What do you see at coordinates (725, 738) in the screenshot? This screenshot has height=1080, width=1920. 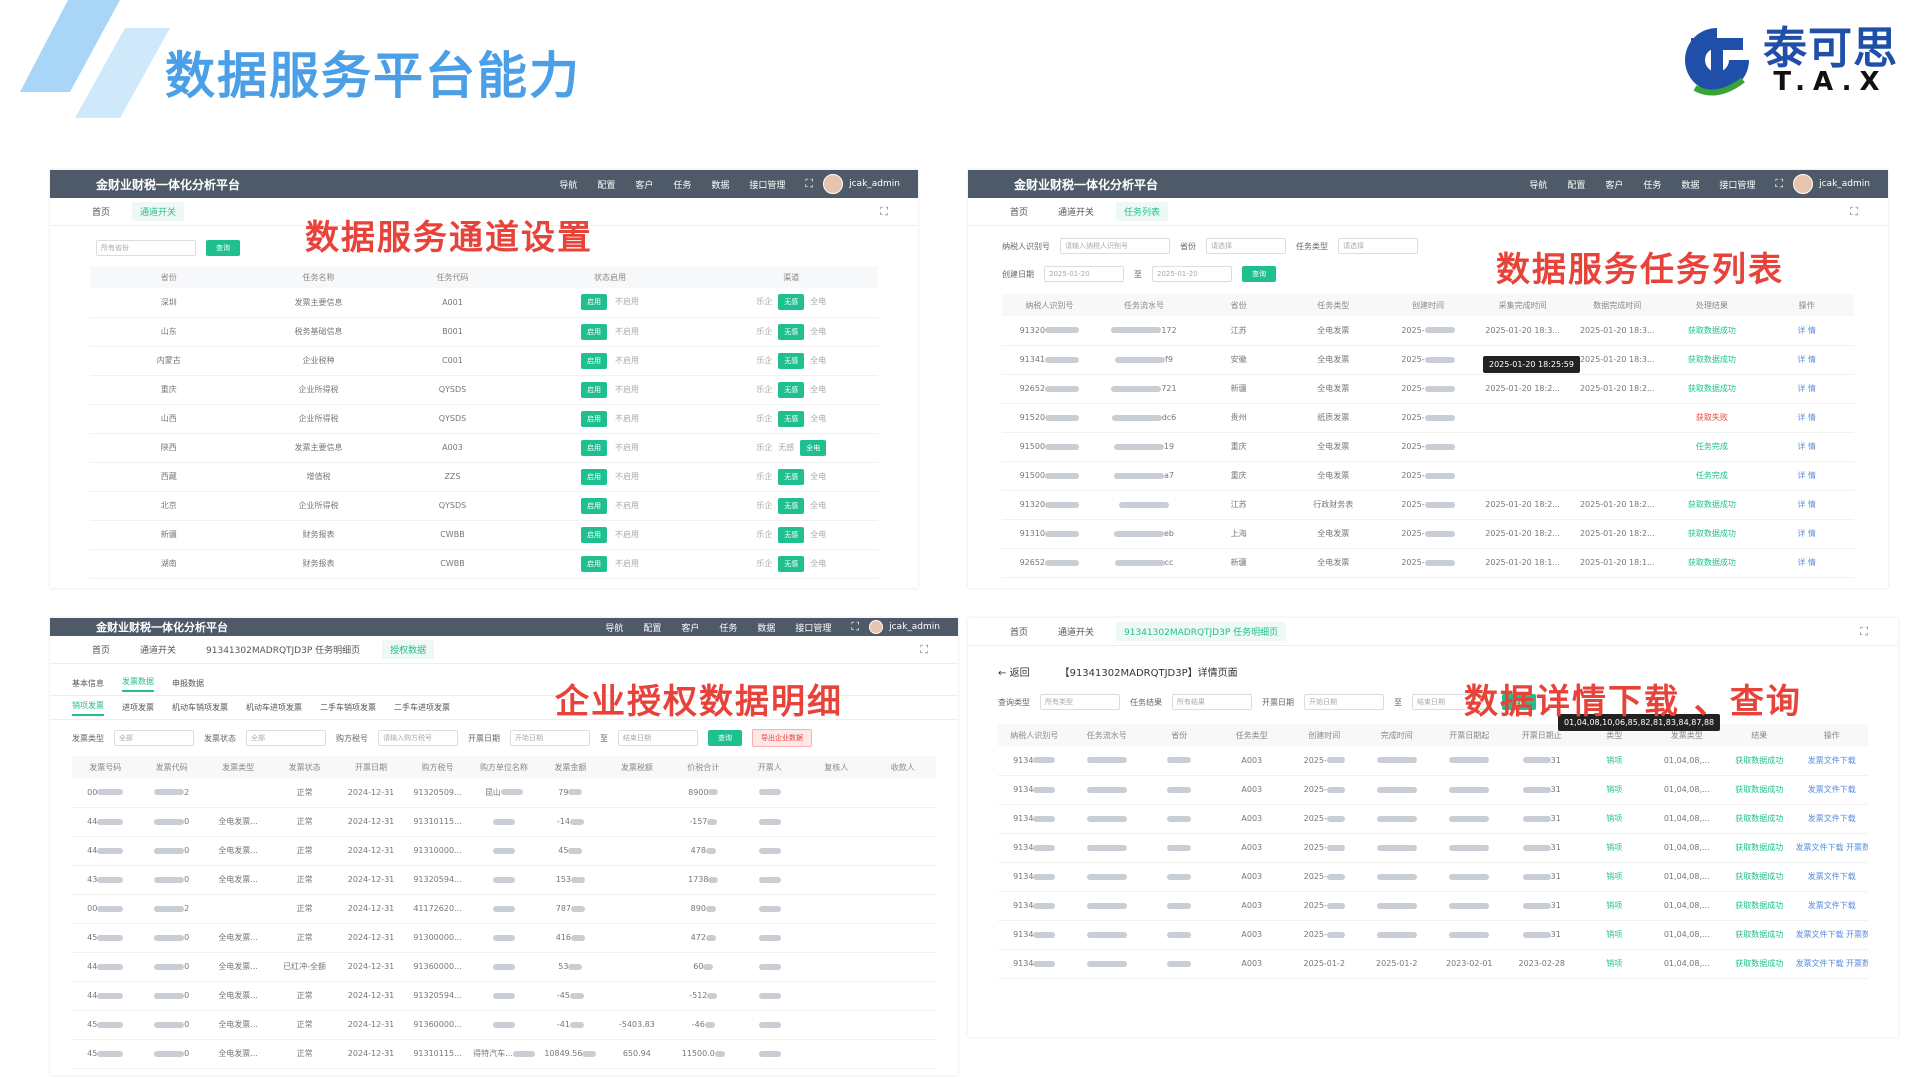 I see `search-button: 查询` at bounding box center [725, 738].